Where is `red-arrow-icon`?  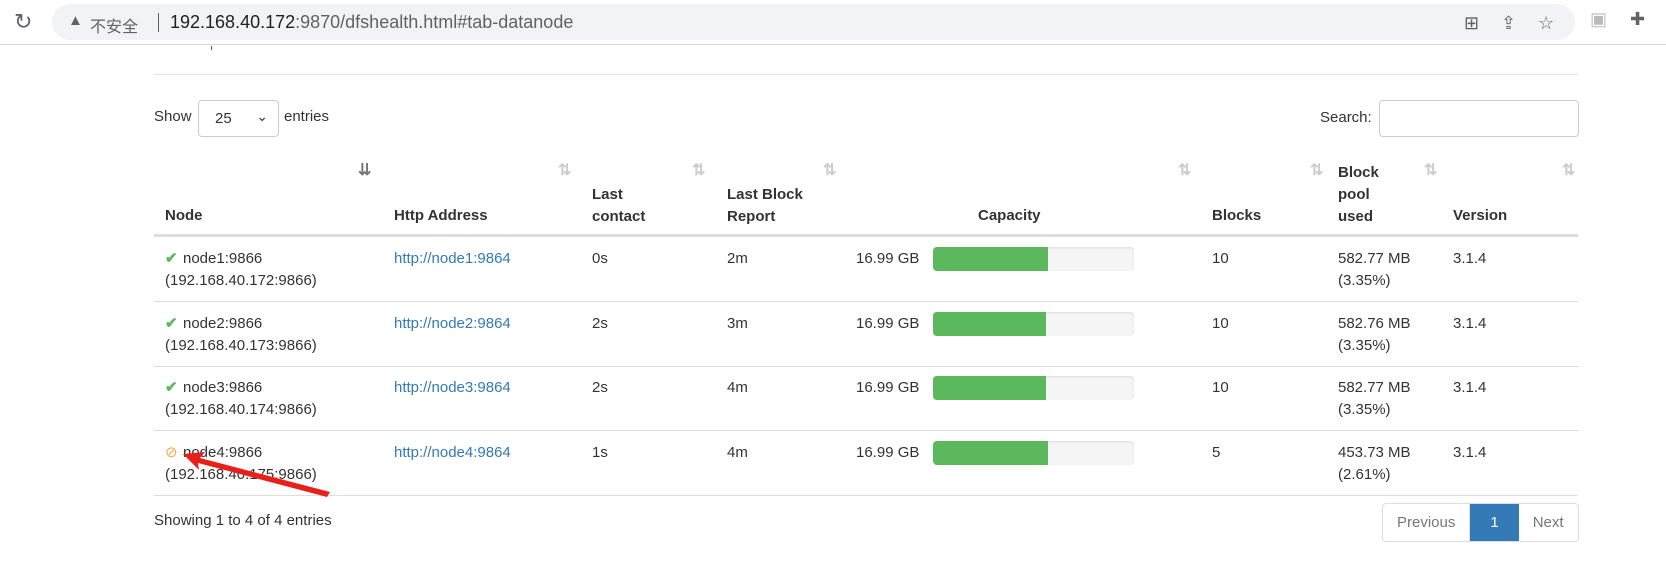
red-arrow-icon is located at coordinates (256, 474).